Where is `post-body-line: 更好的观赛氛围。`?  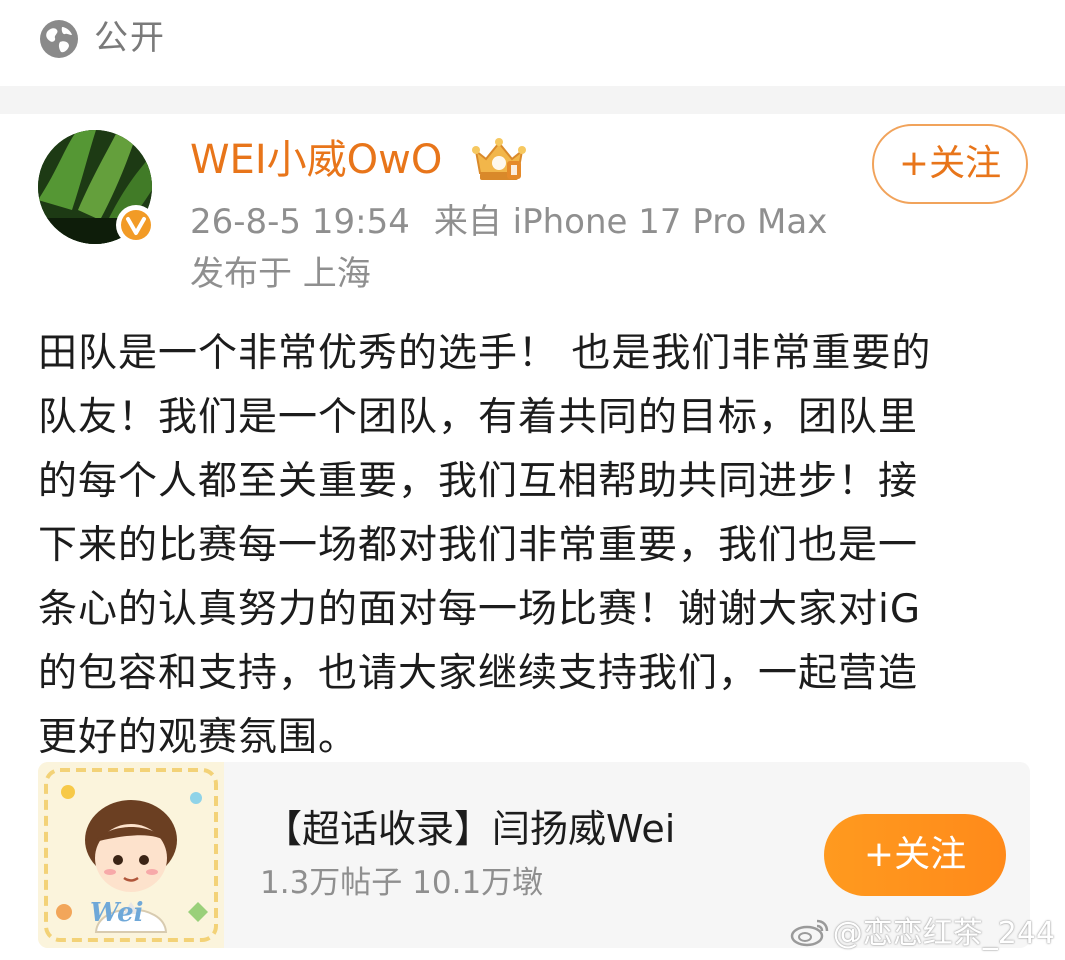
post-body-line: 更好的观赛氛围。 is located at coordinates (198, 737).